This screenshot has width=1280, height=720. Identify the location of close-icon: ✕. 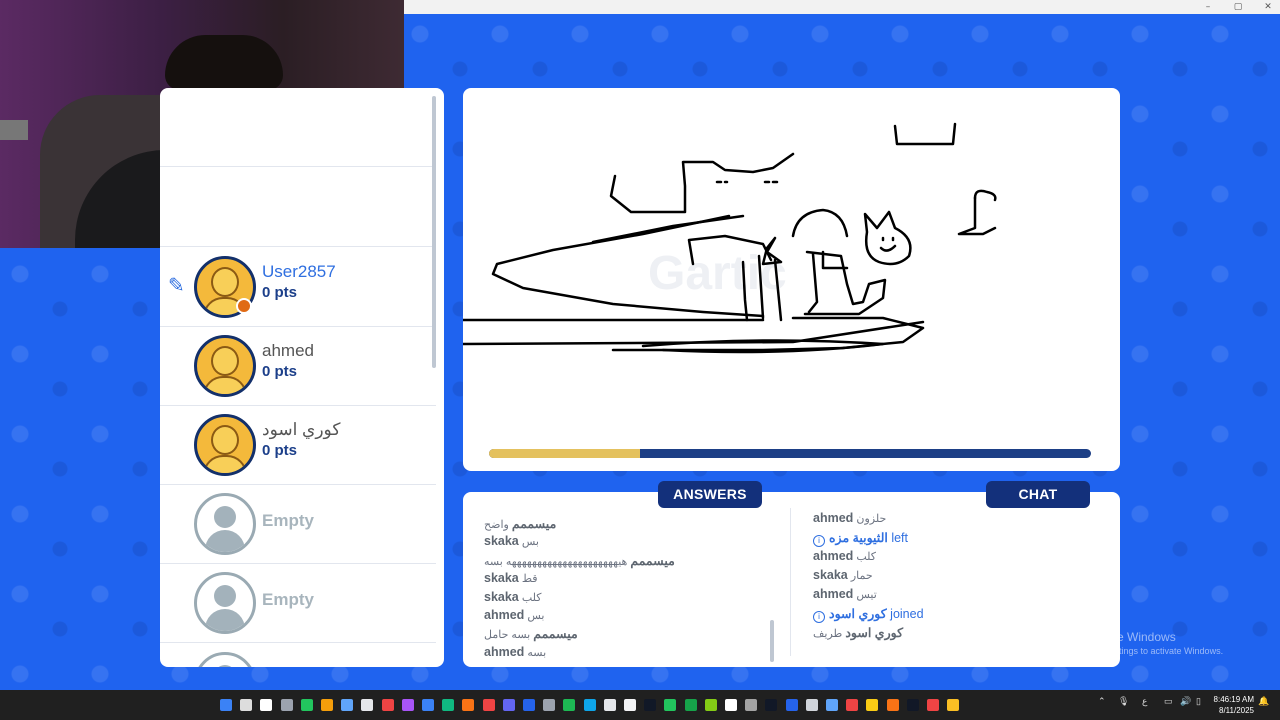
(1268, 7).